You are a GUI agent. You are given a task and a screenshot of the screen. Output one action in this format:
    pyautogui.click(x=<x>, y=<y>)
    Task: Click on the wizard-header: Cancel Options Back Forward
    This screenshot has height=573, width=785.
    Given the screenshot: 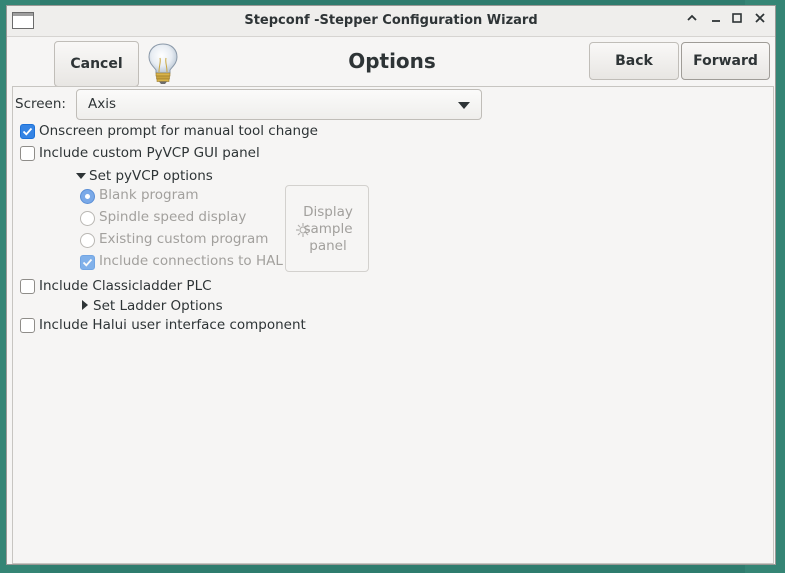 What is the action you would take?
    pyautogui.click(x=391, y=62)
    